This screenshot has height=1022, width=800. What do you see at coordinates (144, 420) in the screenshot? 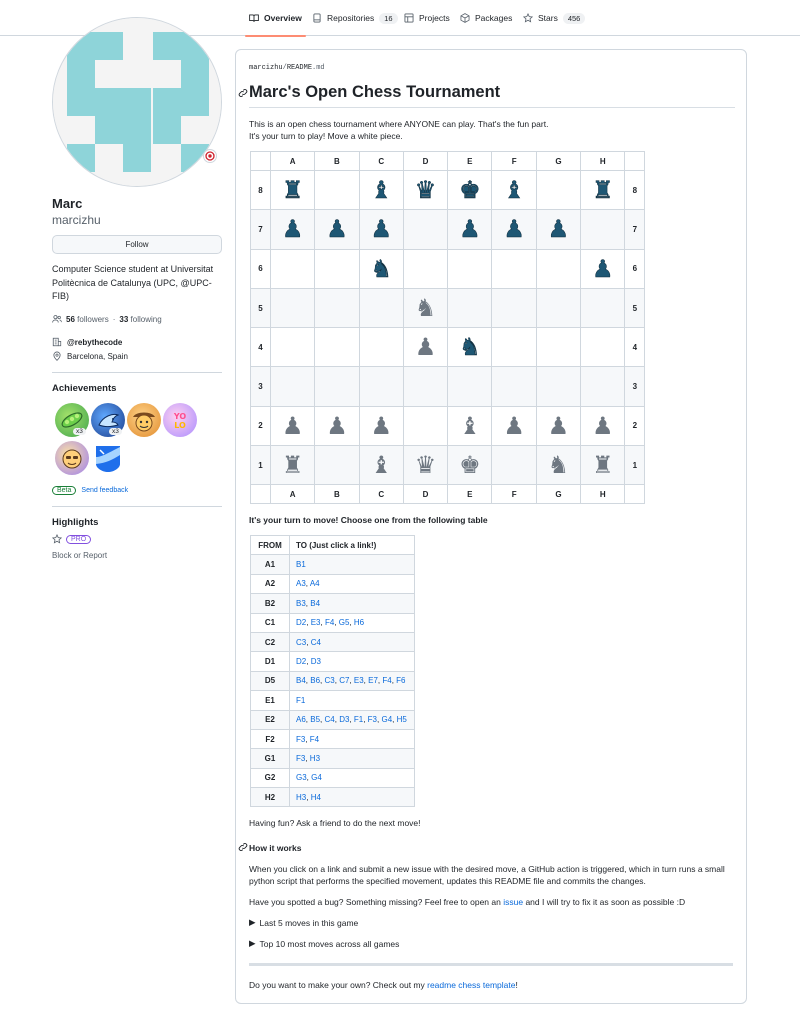
I see `starstruck-badge` at bounding box center [144, 420].